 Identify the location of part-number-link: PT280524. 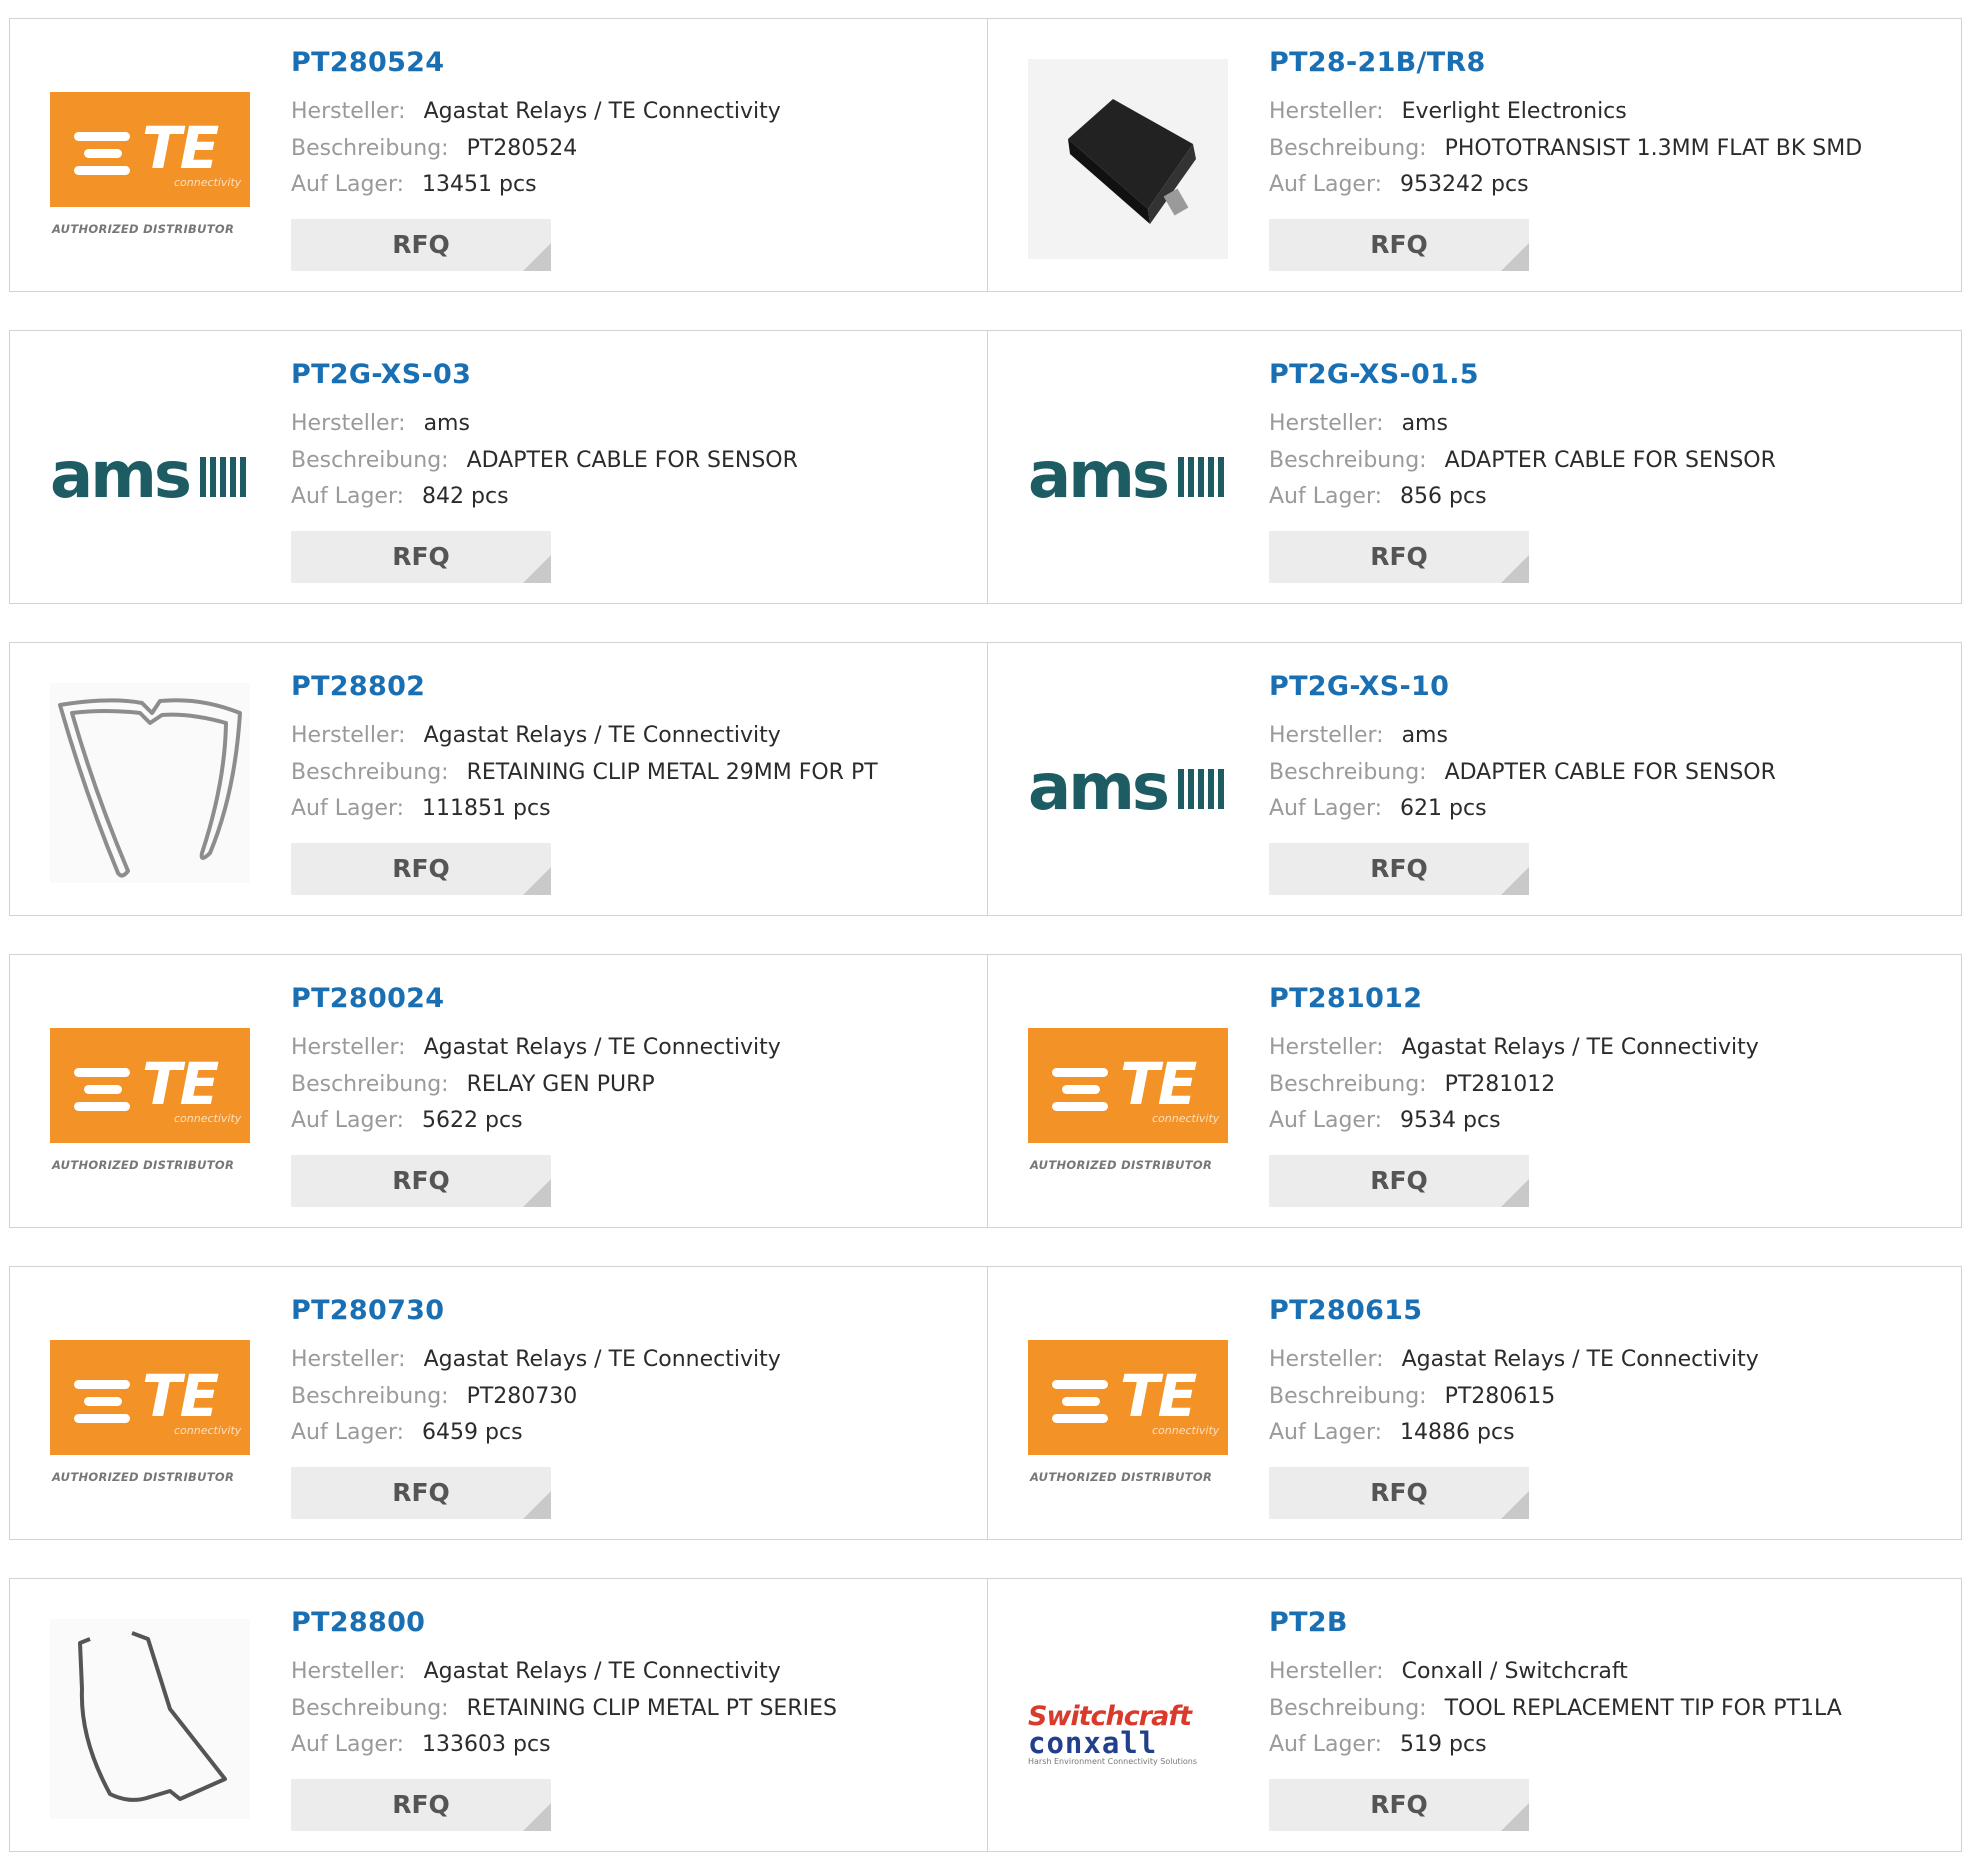
(367, 62).